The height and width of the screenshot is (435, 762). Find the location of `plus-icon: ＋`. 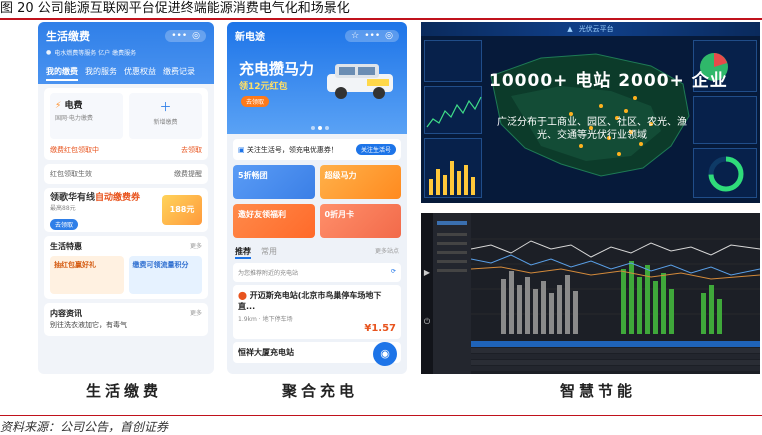

plus-icon: ＋ is located at coordinates (165, 107).